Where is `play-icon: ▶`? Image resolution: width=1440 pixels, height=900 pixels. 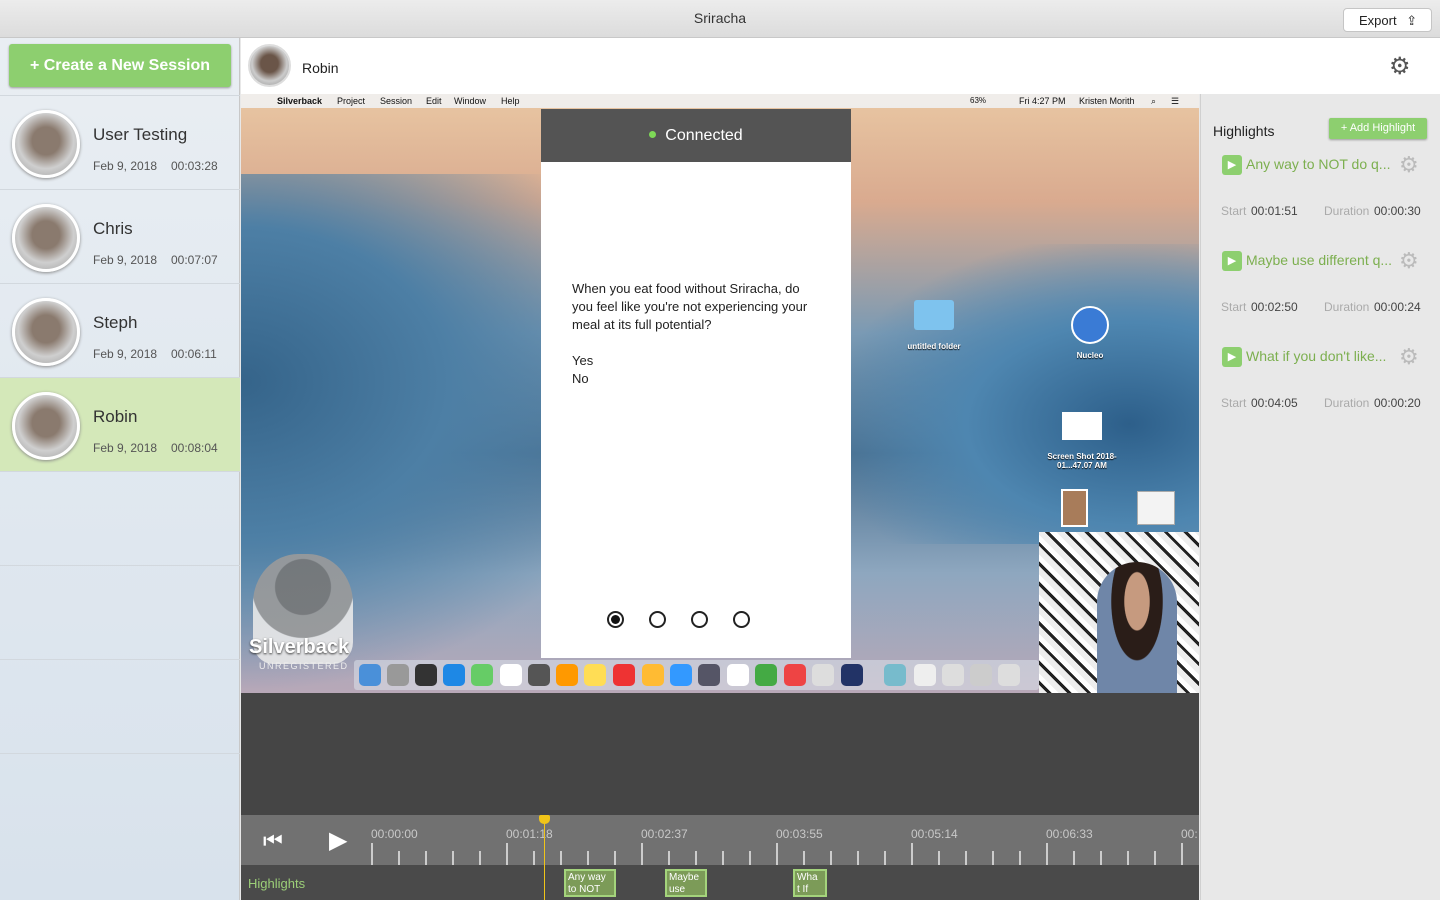
play-icon: ▶ is located at coordinates (338, 840).